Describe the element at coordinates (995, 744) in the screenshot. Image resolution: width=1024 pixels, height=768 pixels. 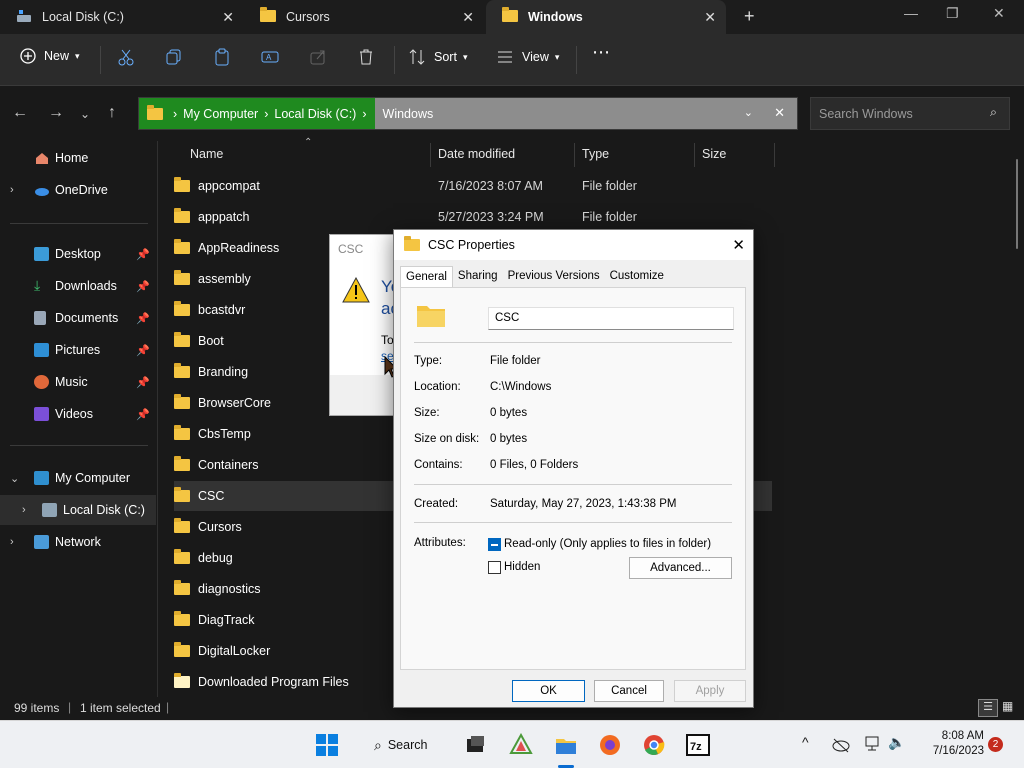
I see `notification-badge: 2` at that location.